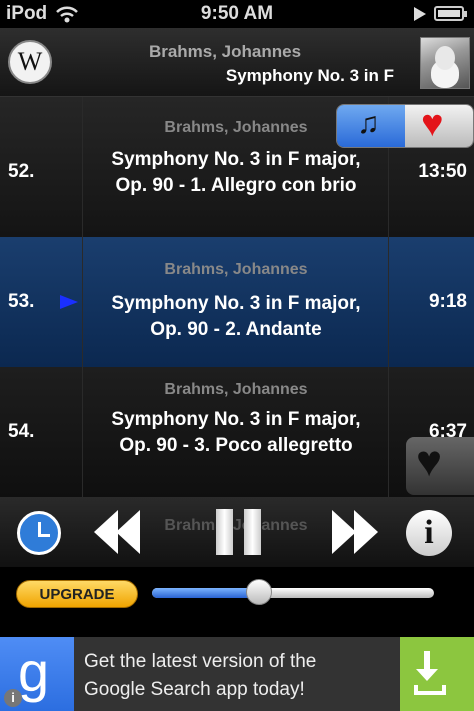 The height and width of the screenshot is (711, 474). What do you see at coordinates (368, 123) in the screenshot?
I see `music-note-icon: ♫` at bounding box center [368, 123].